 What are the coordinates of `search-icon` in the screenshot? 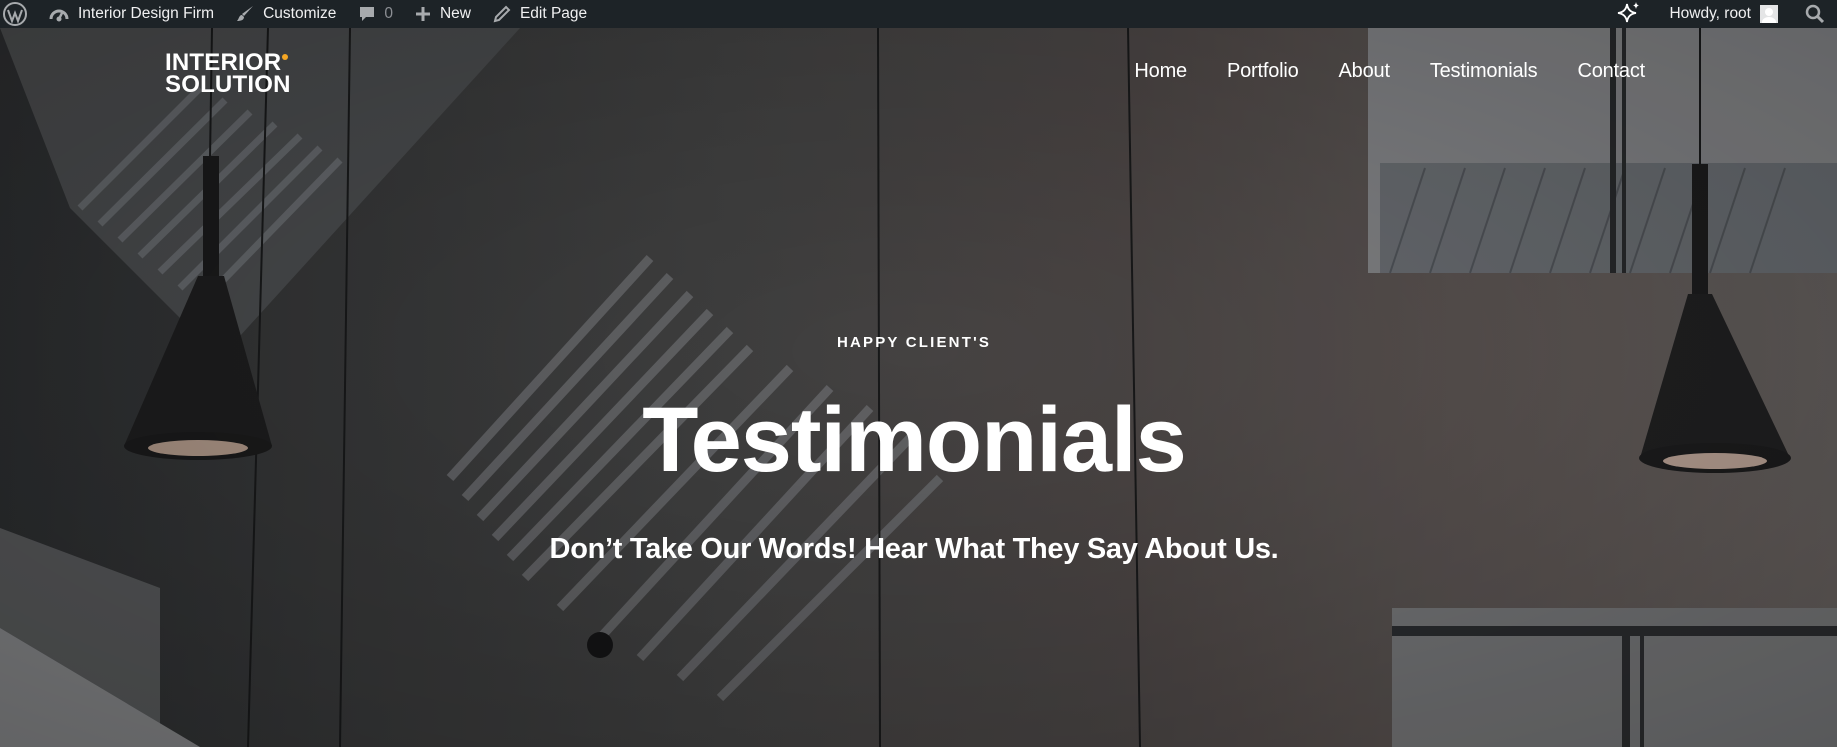 It's located at (1815, 14).